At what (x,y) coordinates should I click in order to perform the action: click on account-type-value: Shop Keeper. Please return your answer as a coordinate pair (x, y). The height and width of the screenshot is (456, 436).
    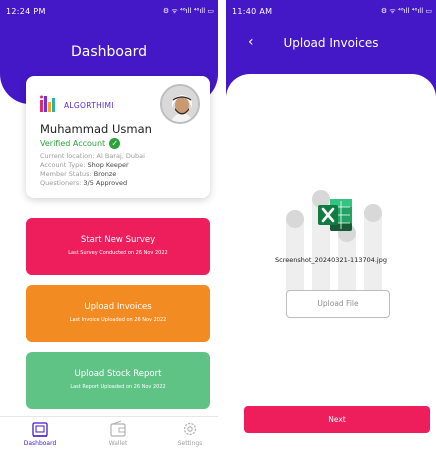
    Looking at the image, I should click on (108, 165).